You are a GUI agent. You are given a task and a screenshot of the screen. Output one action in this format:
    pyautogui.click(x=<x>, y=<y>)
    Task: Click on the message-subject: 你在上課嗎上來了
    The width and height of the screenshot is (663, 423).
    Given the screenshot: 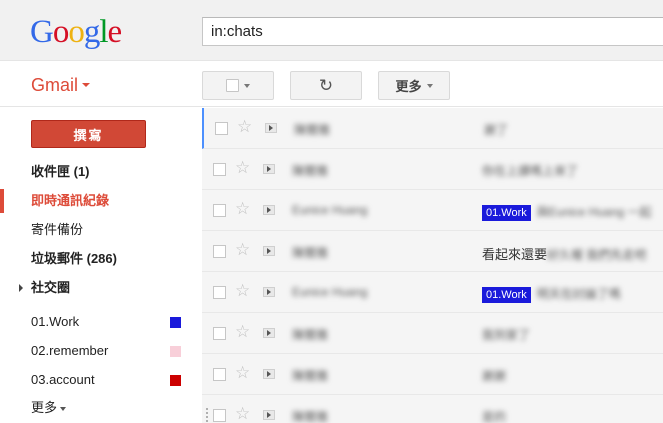 What is the action you would take?
    pyautogui.click(x=572, y=170)
    